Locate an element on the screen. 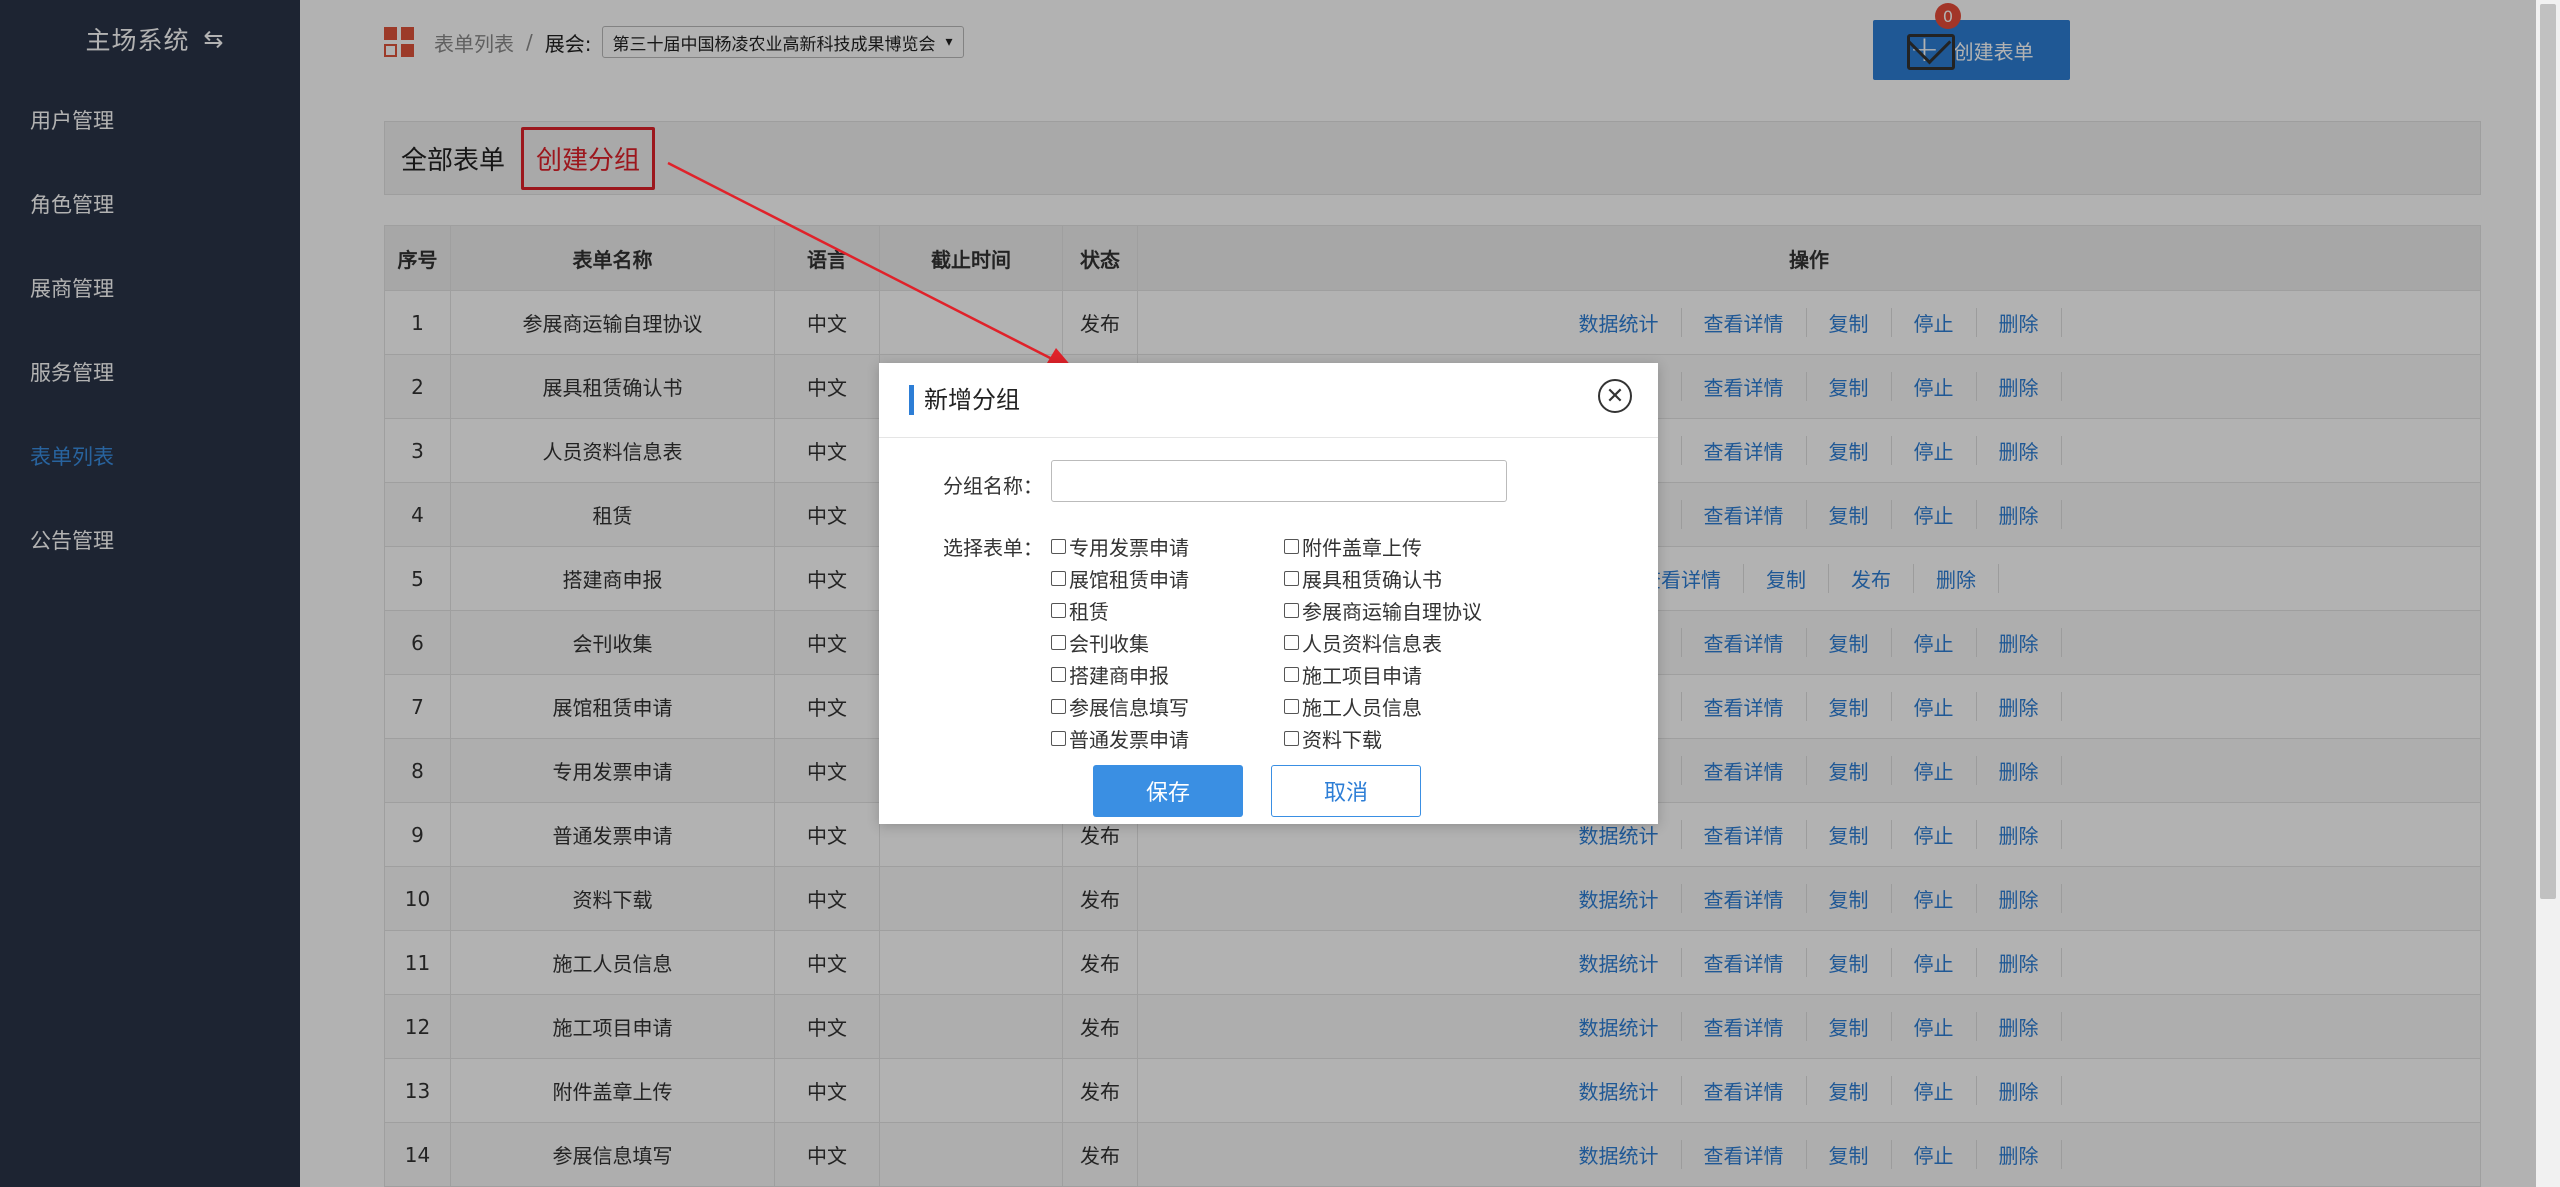 This screenshot has width=2560, height=1187. checkbox-label: 展馆租赁申请 is located at coordinates (1129, 580).